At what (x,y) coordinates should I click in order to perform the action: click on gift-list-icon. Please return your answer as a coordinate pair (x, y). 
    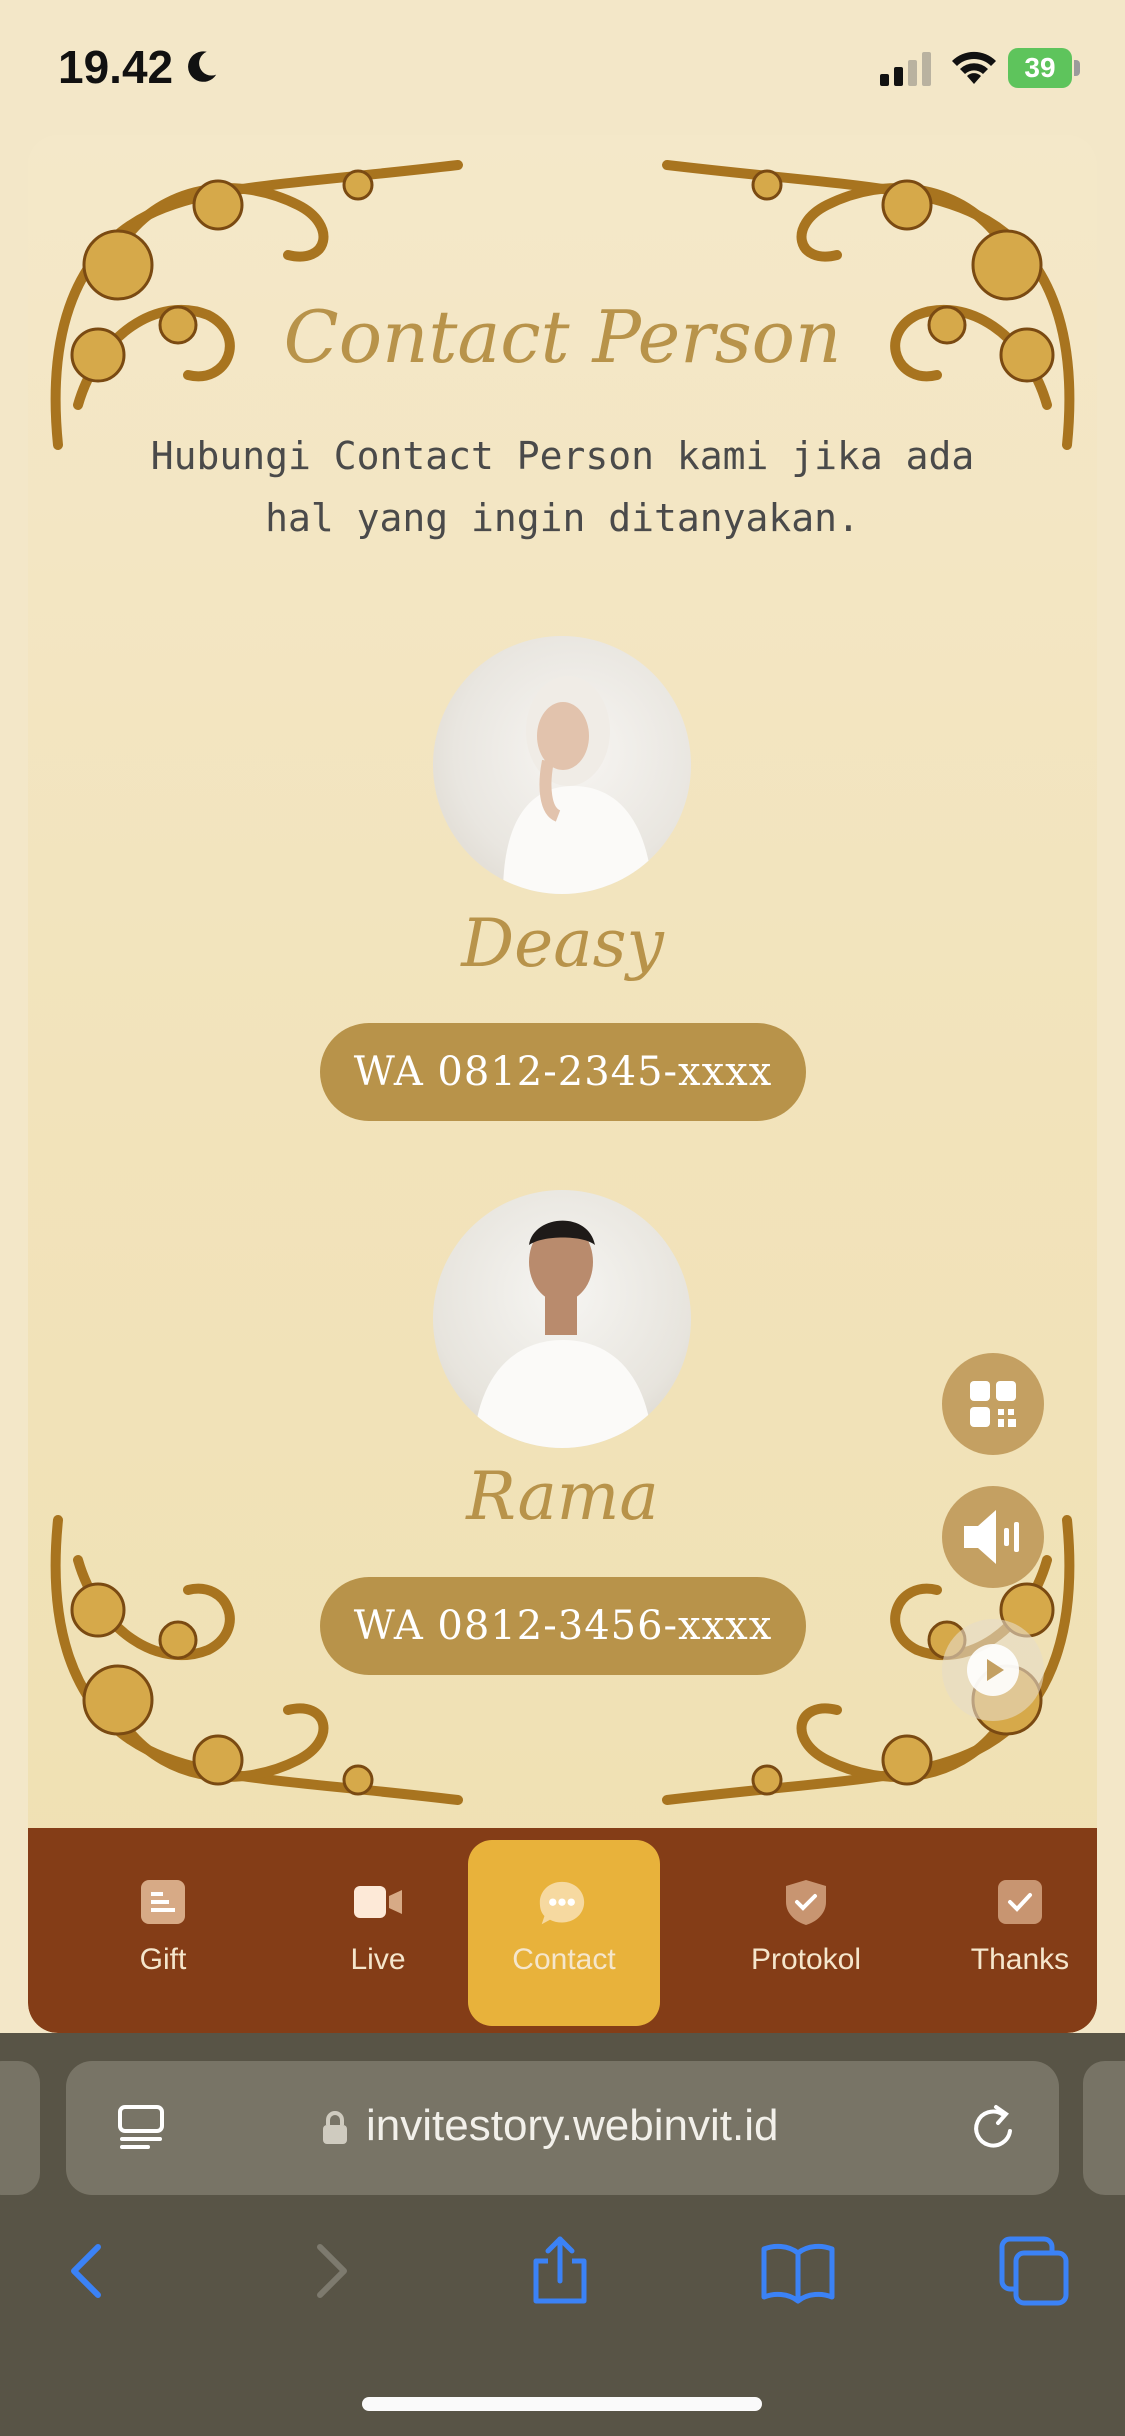
    Looking at the image, I should click on (163, 1902).